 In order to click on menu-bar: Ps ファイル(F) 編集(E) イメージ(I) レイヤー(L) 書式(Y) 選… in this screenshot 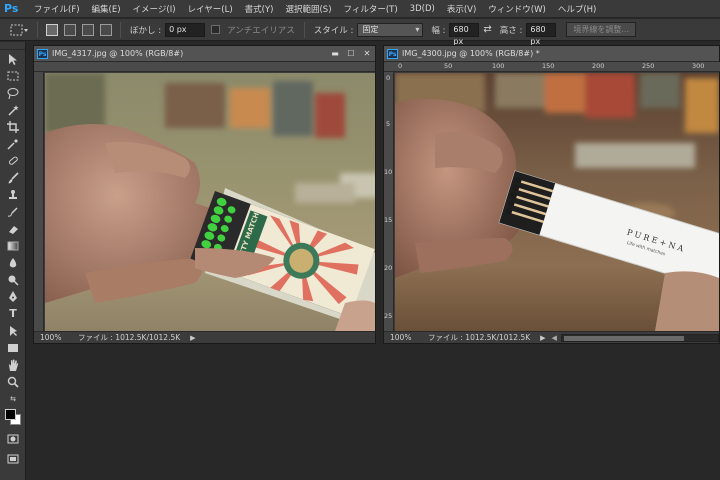, I will do `click(360, 9)`.